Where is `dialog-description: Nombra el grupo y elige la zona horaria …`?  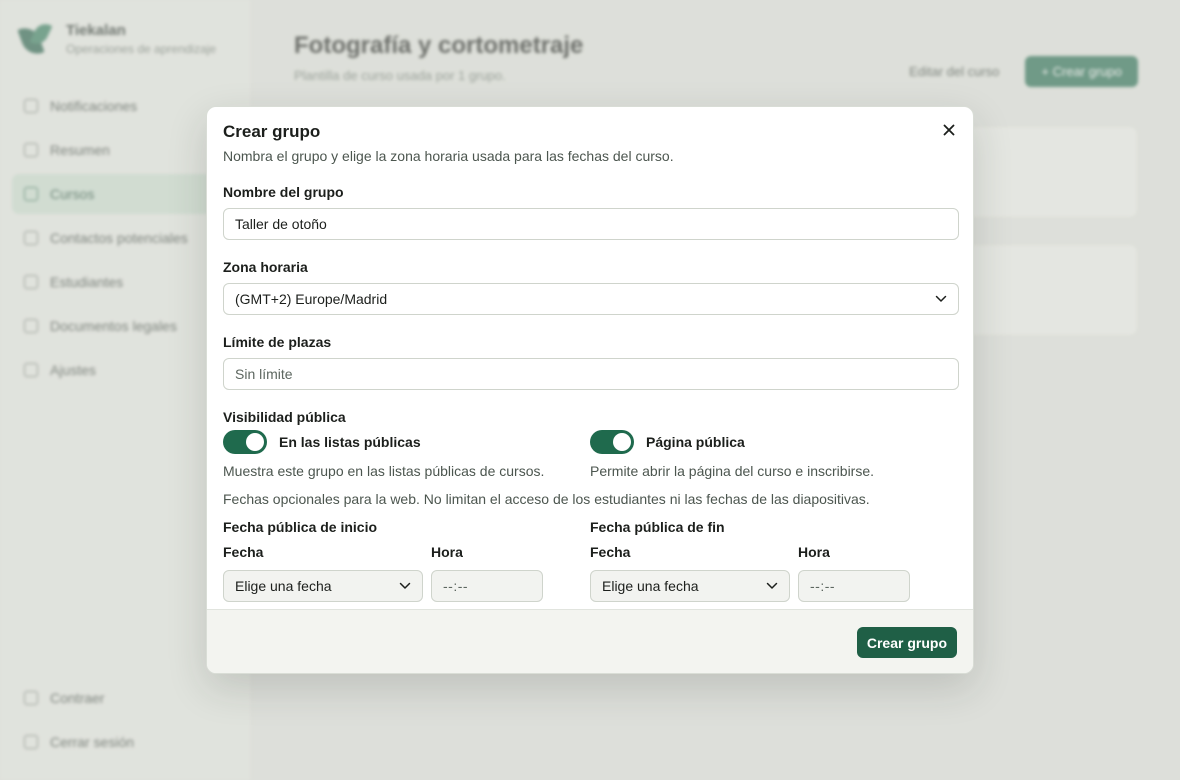 dialog-description: Nombra el grupo y elige la zona horaria … is located at coordinates (448, 156).